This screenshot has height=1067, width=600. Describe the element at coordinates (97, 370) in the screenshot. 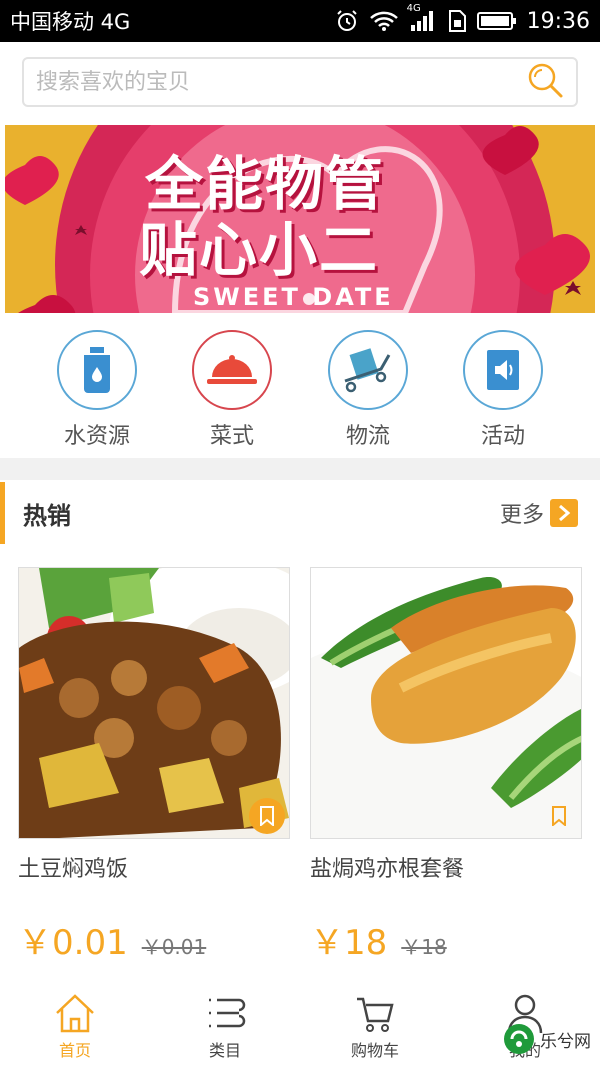

I see `water-bottle-icon` at that location.